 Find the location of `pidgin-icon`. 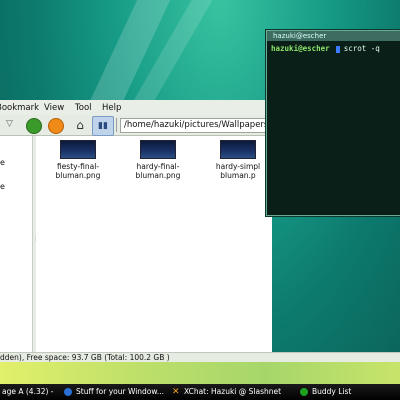

pidgin-icon is located at coordinates (304, 392).